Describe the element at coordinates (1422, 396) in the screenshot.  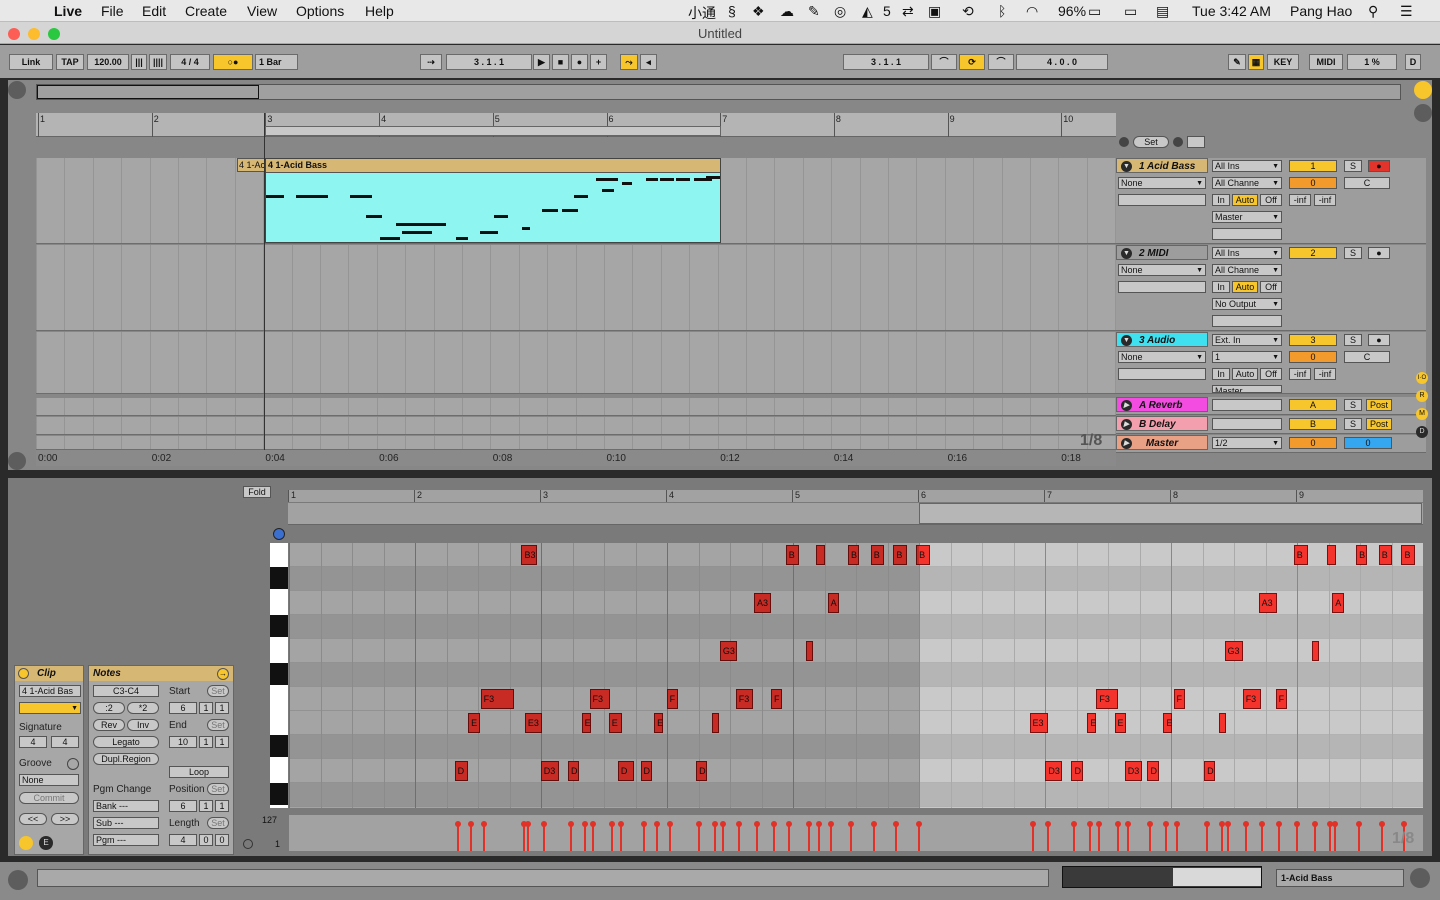
I see `returns-section-icon: R` at that location.